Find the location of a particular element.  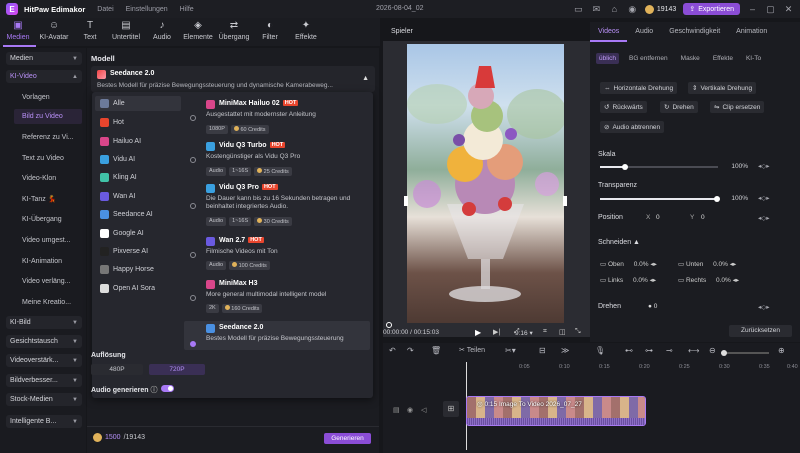

provider-open-ai-sora: Open AI Sora is located at coordinates (138, 288).